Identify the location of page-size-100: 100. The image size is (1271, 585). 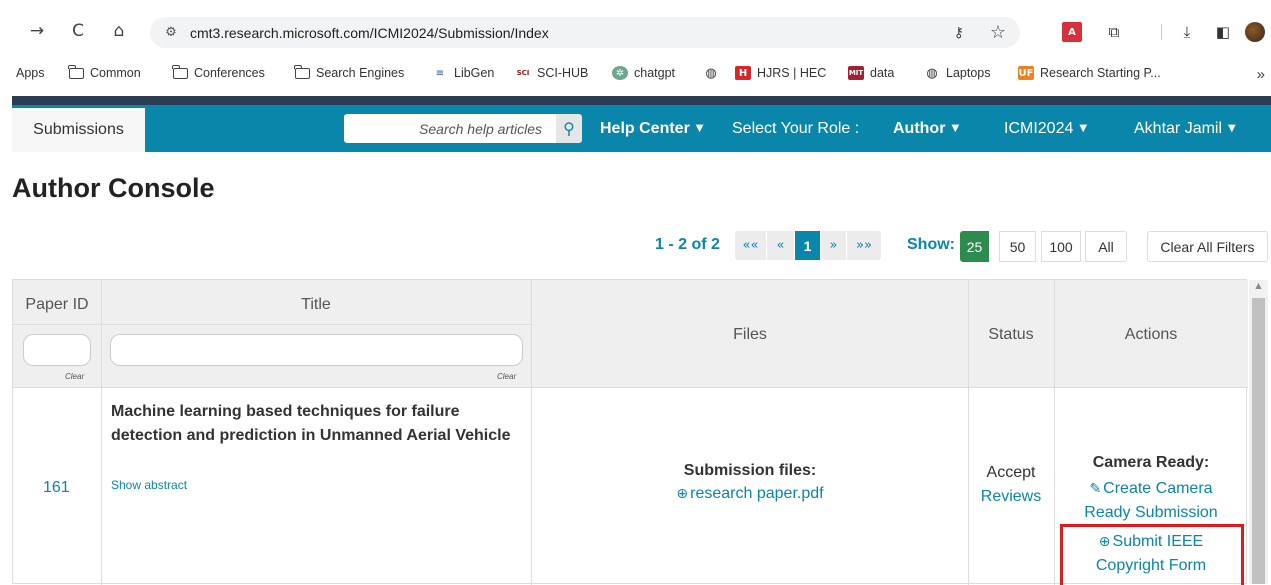
(1061, 246).